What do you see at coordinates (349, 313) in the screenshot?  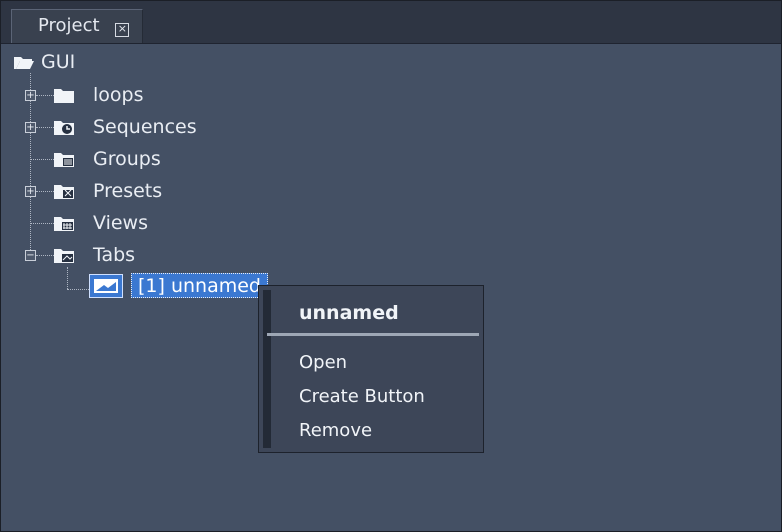 I see `context-menu-title: unnamed` at bounding box center [349, 313].